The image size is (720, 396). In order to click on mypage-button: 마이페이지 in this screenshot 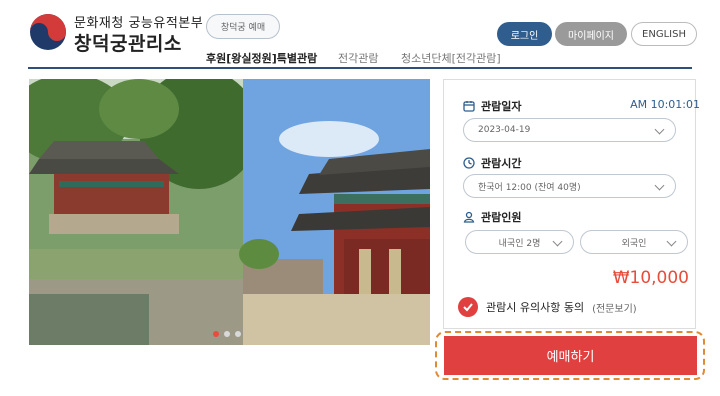, I will do `click(591, 34)`.